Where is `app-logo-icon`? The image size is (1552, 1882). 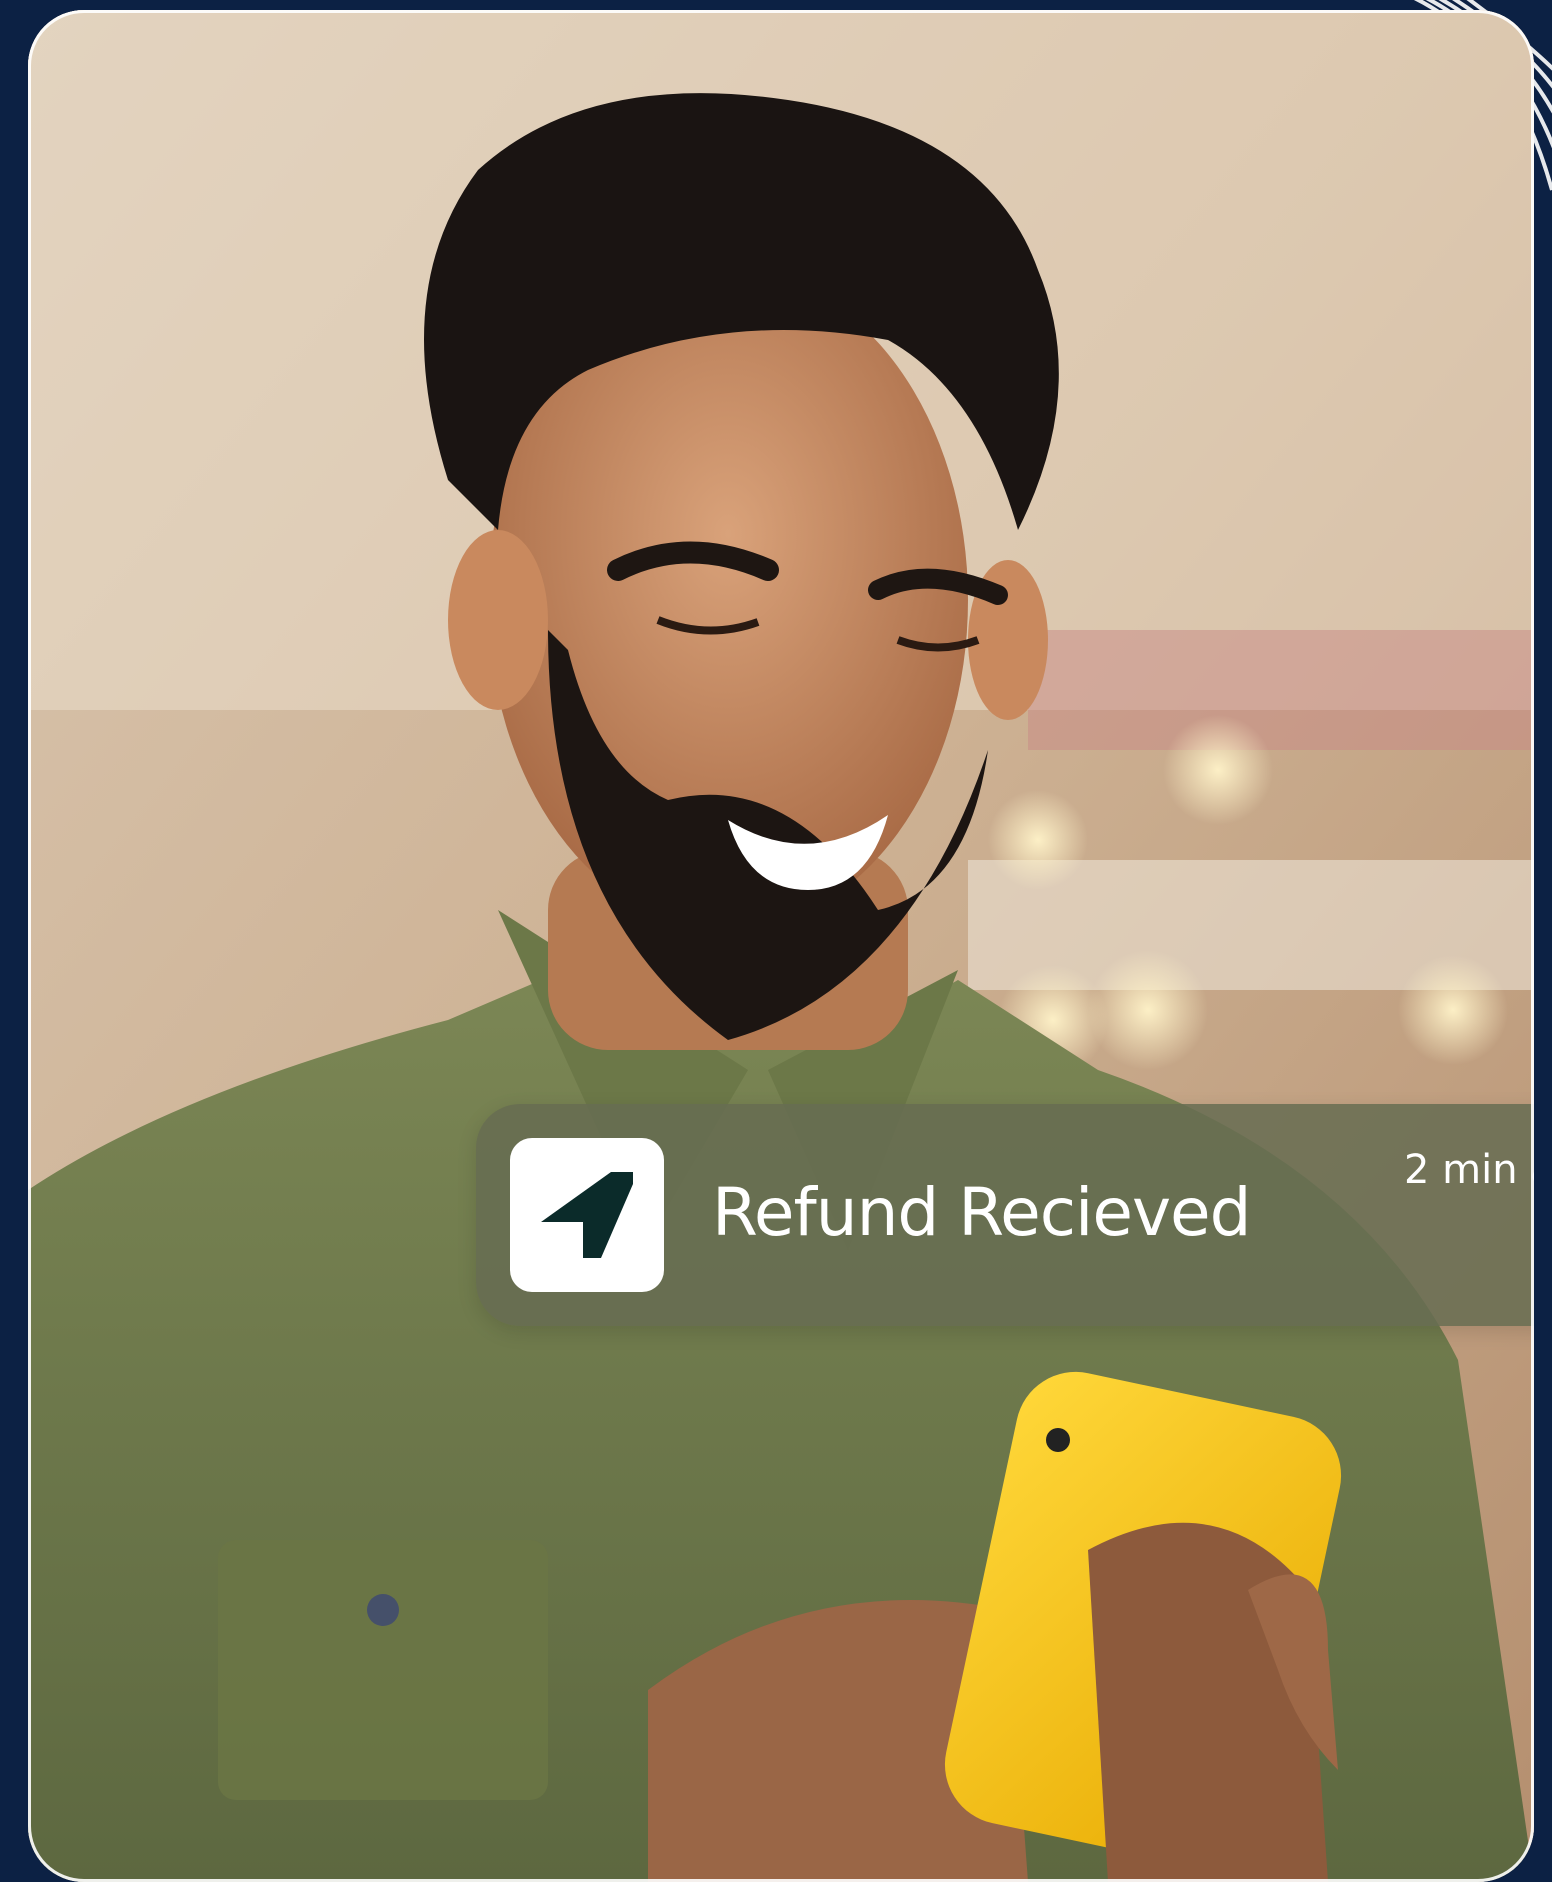 app-logo-icon is located at coordinates (587, 1215).